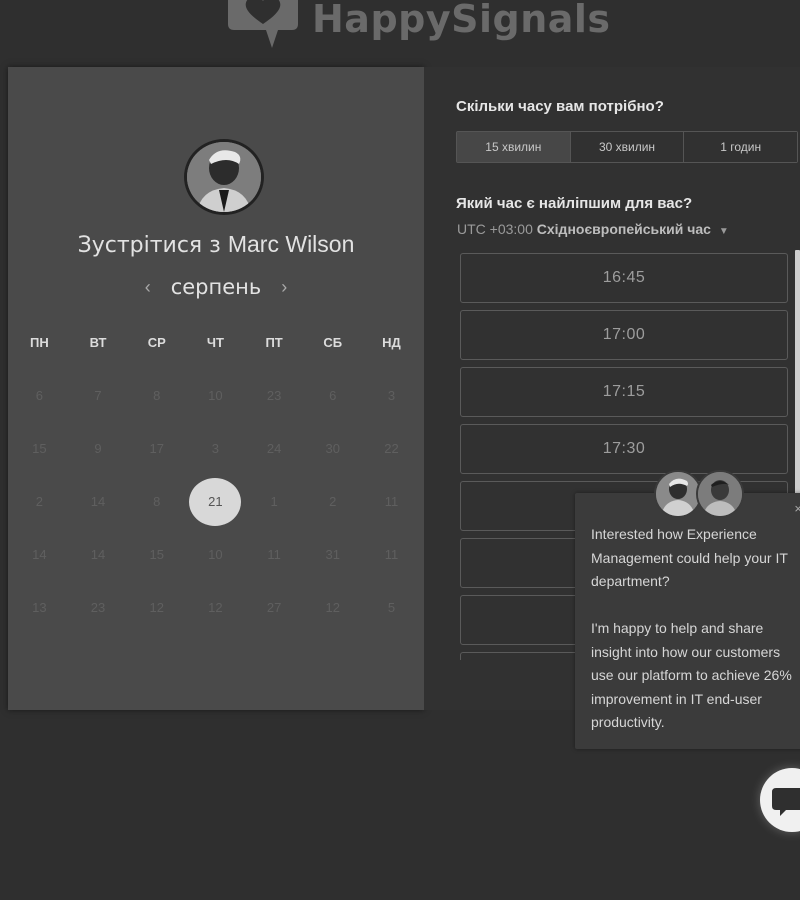 The height and width of the screenshot is (900, 800). Describe the element at coordinates (624, 335) in the screenshot. I see `time-slot: 17:00` at that location.